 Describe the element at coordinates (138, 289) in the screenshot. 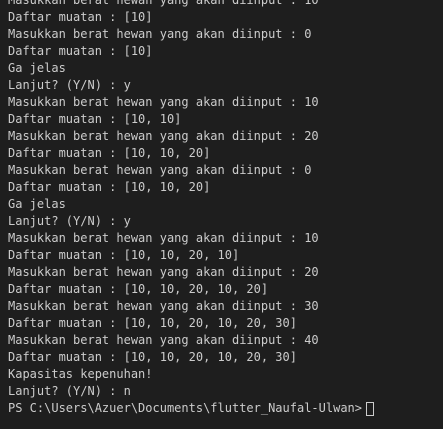

I see `output-line: Daftar muatan : [10, 10, 20, 10, 20]` at that location.